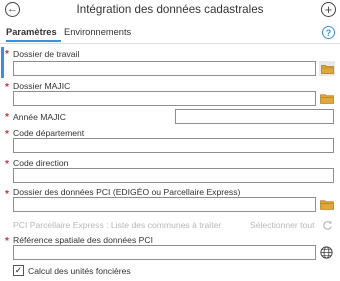 This screenshot has height=281, width=340. I want to click on active-tab-indicator, so click(33, 41).